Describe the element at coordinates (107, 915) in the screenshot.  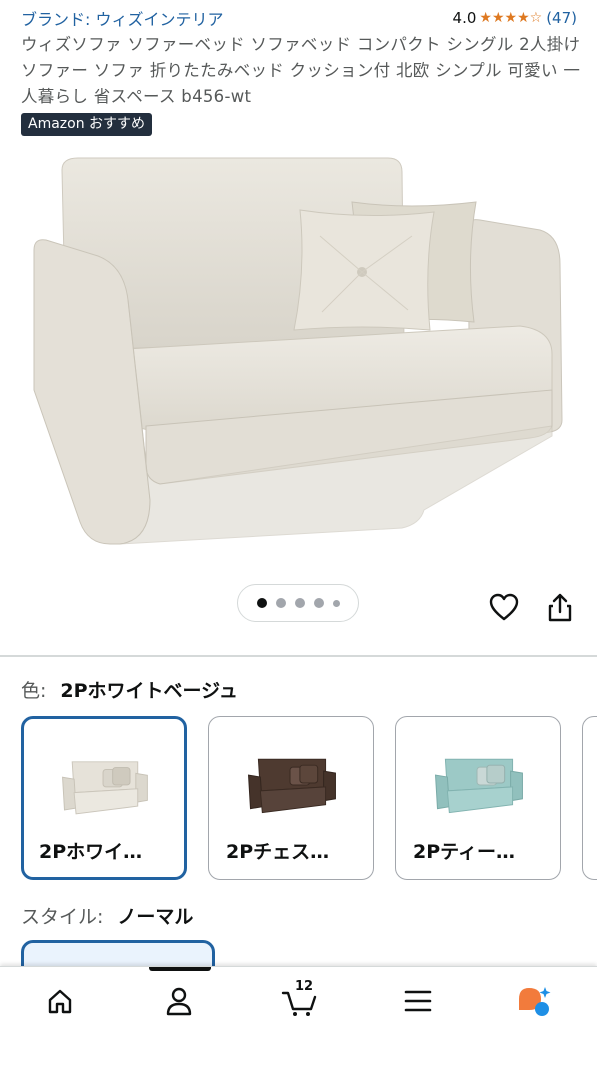
I see `style-label-row: スタイル: ノーマル` at that location.